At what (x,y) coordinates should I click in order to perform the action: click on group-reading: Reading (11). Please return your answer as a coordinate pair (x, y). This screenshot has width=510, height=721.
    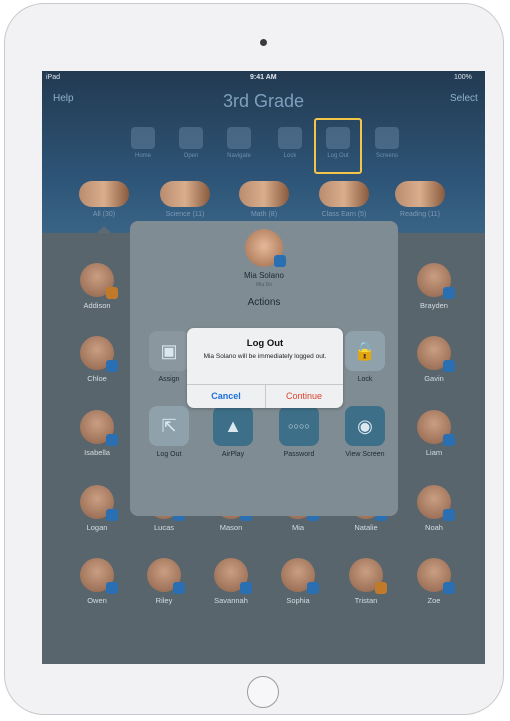
    Looking at the image, I should click on (420, 199).